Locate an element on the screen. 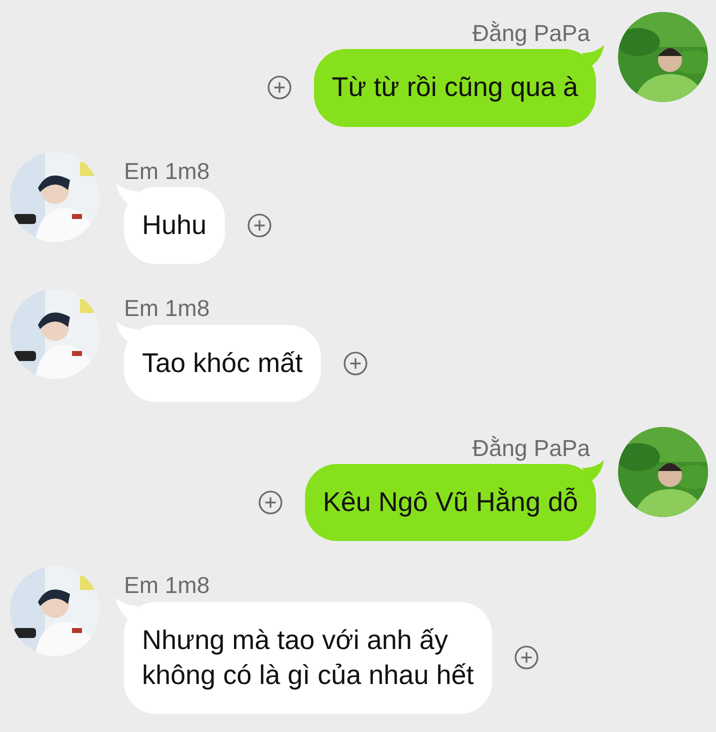 The height and width of the screenshot is (732, 716). message-bubble: Huhu is located at coordinates (174, 225).